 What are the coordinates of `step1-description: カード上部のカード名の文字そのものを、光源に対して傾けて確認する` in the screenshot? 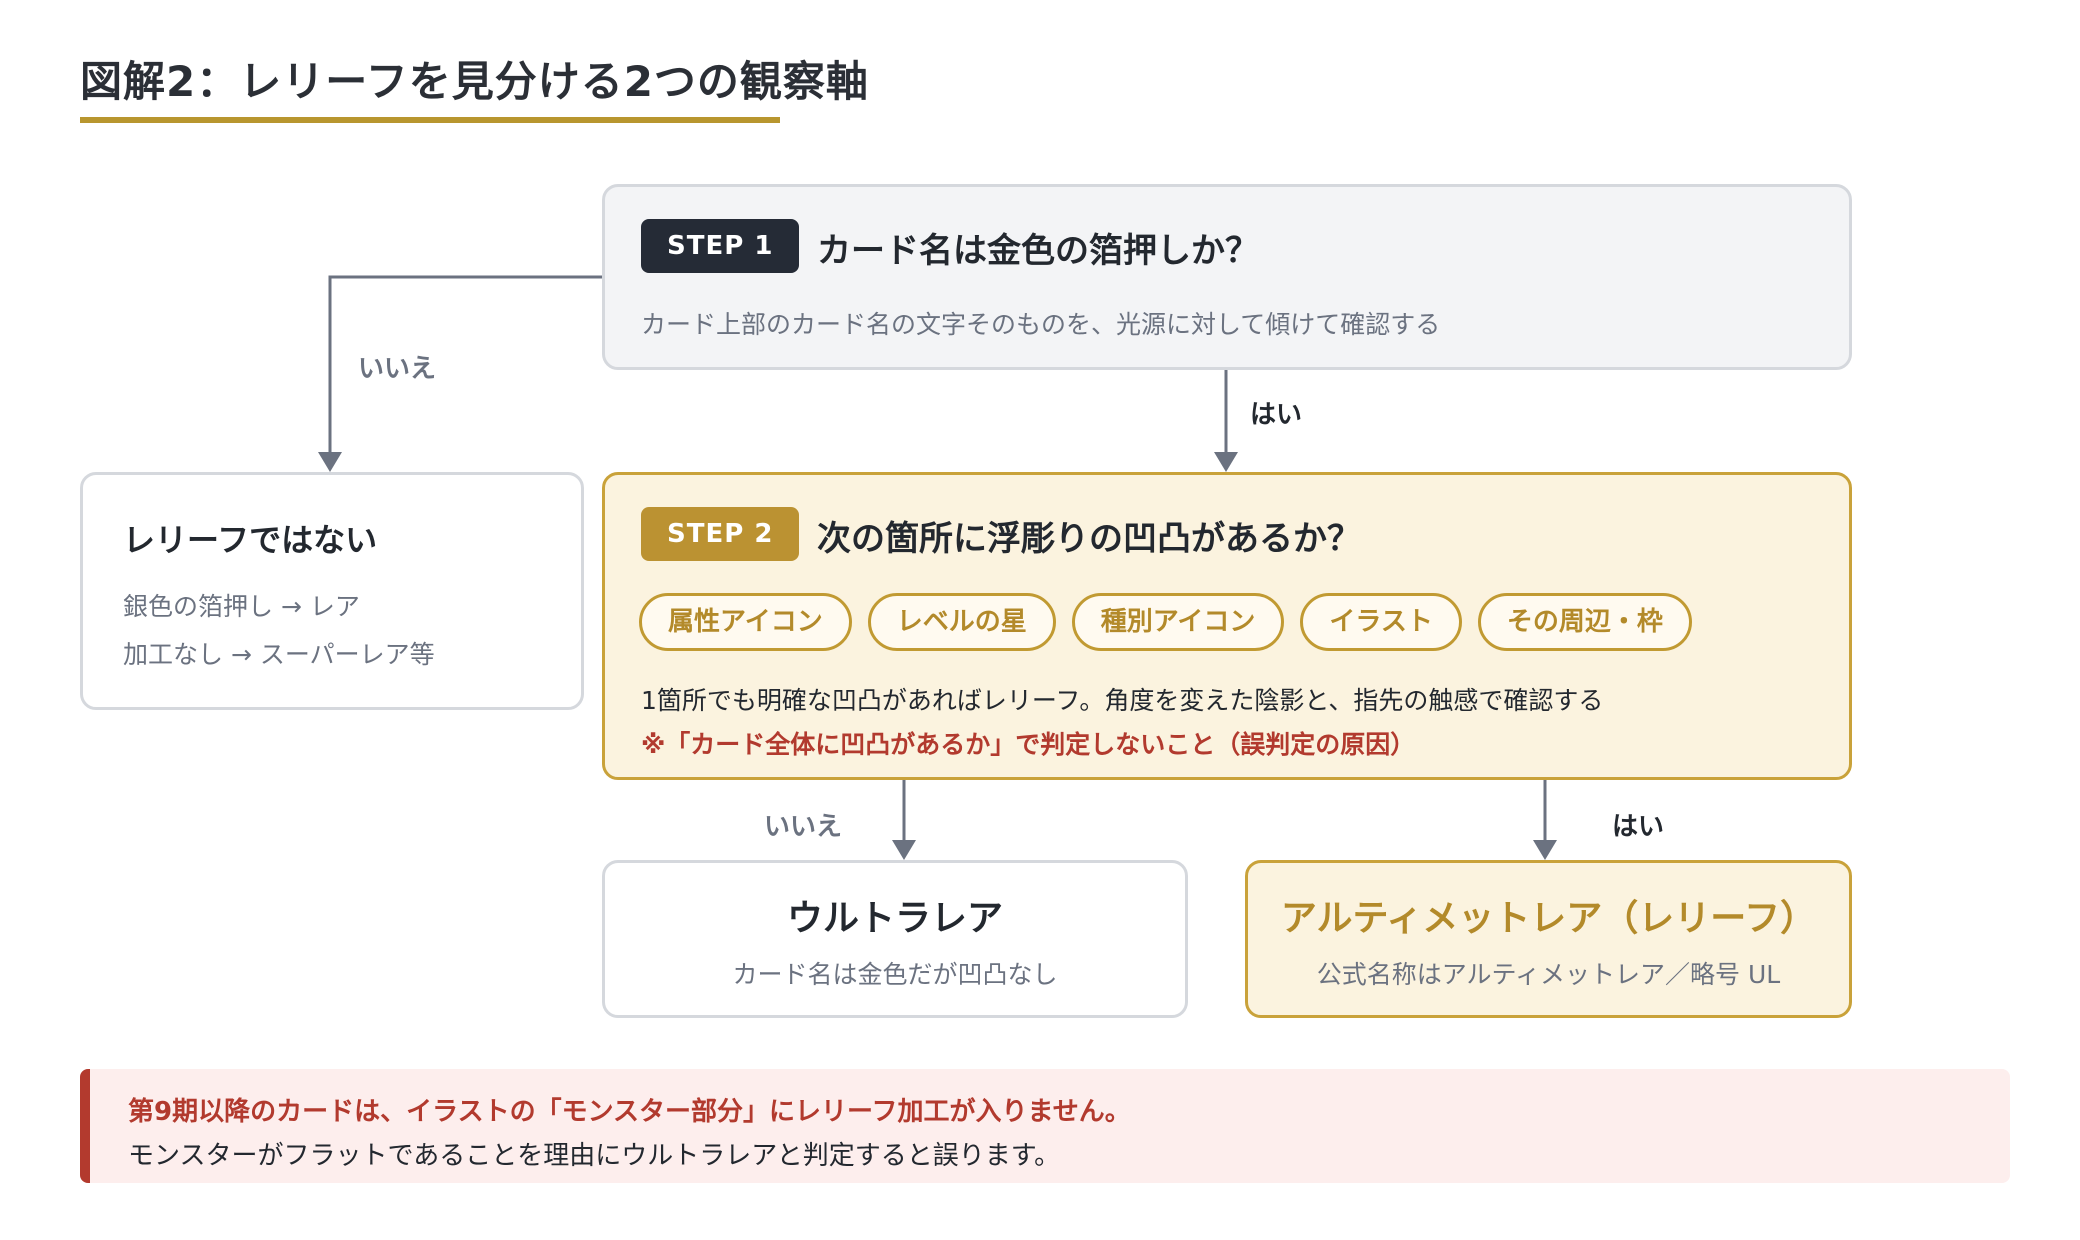 It's located at (1041, 324).